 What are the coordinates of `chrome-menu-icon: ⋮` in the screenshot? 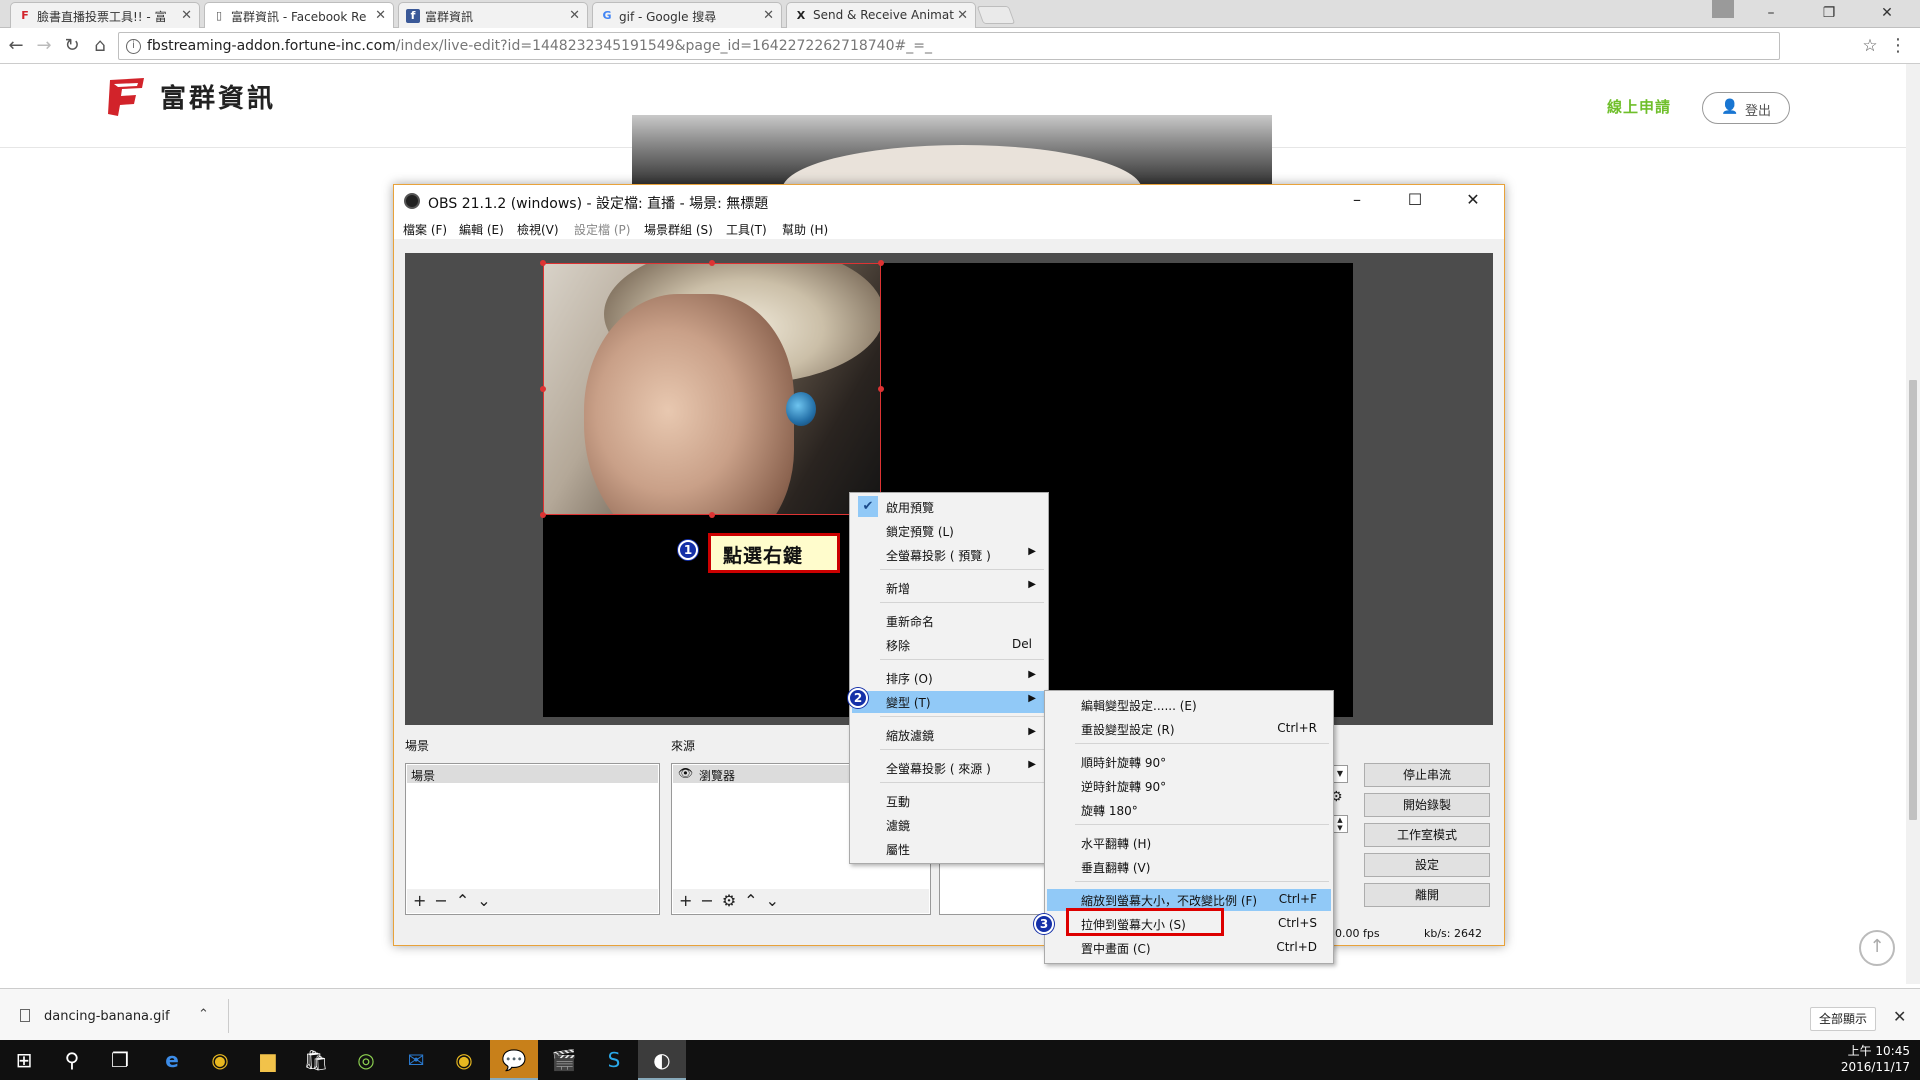 It's located at (1898, 46).